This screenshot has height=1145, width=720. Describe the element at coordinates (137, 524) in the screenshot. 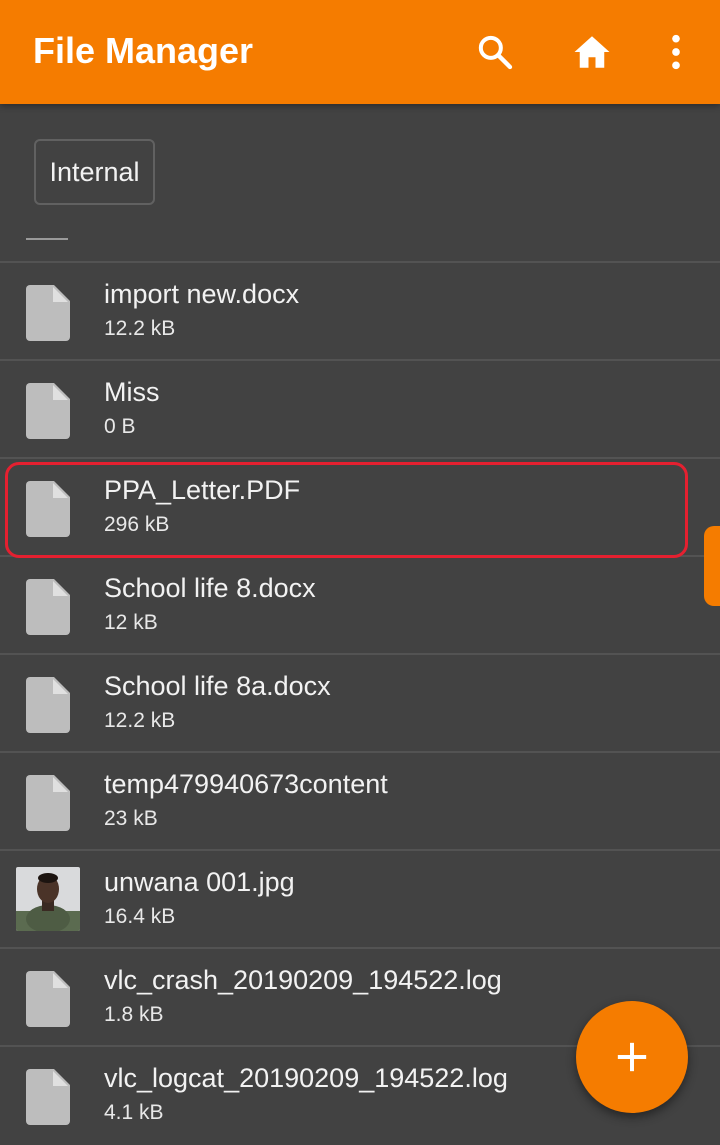

I see `file-size: 296 kB` at that location.